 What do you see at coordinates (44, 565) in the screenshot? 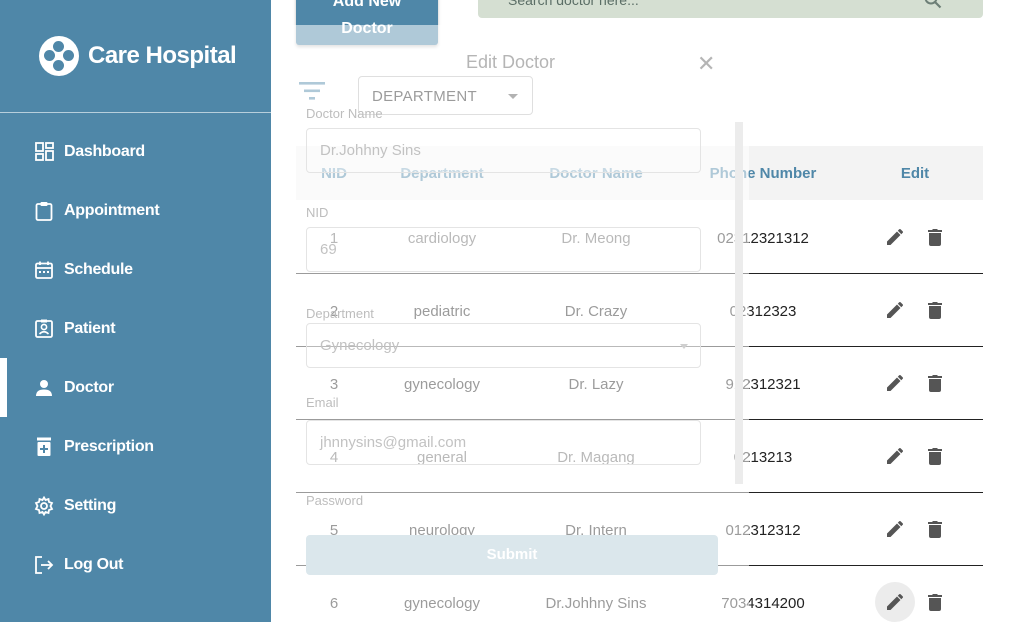
I see `logout-icon` at bounding box center [44, 565].